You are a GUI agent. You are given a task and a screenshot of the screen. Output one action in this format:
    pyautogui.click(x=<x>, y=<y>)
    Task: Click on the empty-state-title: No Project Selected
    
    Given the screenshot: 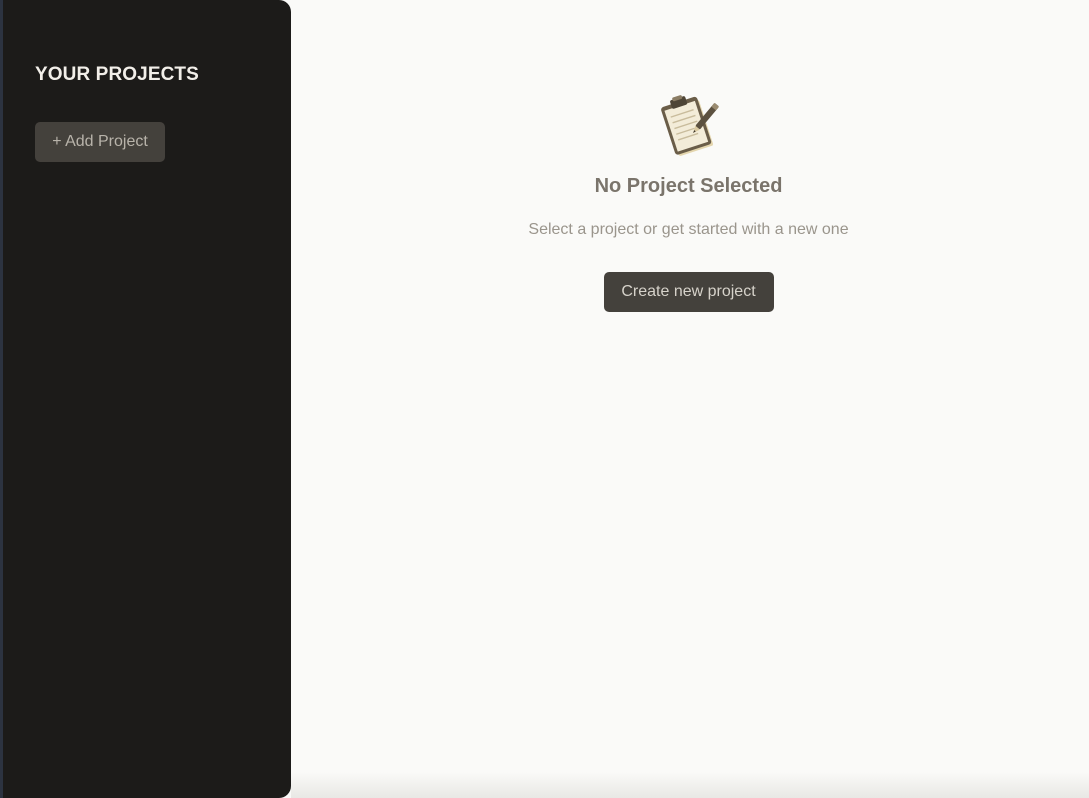 What is the action you would take?
    pyautogui.click(x=688, y=186)
    